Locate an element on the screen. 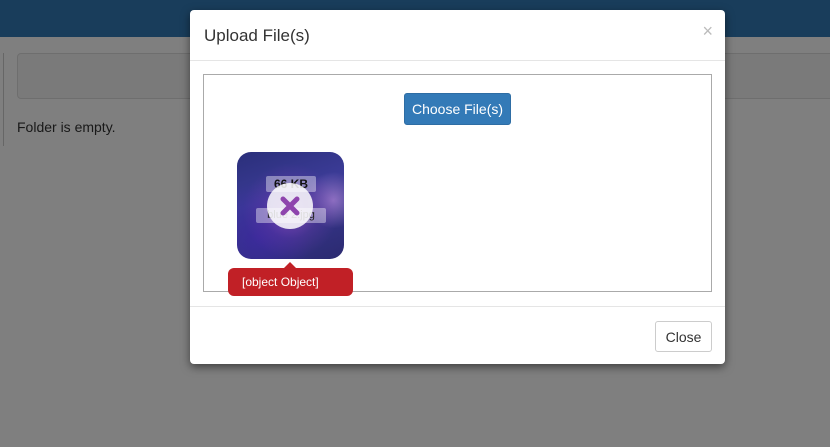  remove-file-button is located at coordinates (290, 206).